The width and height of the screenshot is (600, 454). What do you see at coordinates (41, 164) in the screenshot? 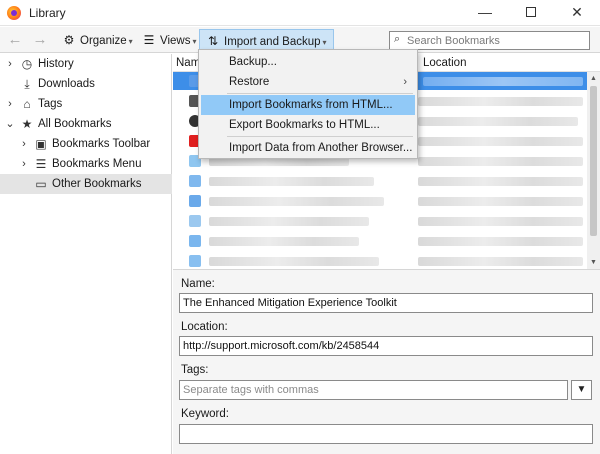
I see `menu-icon: ☰` at bounding box center [41, 164].